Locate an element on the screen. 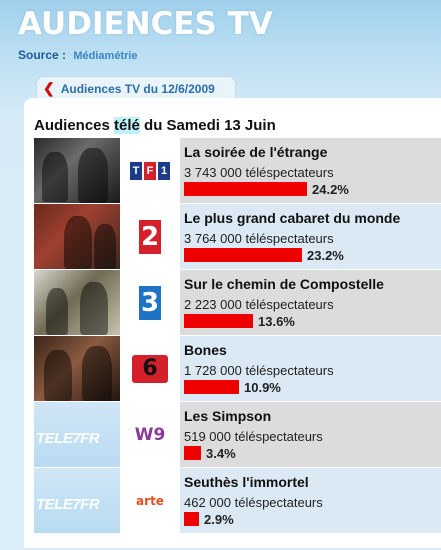  arte-logo-icon: arte is located at coordinates (150, 500).